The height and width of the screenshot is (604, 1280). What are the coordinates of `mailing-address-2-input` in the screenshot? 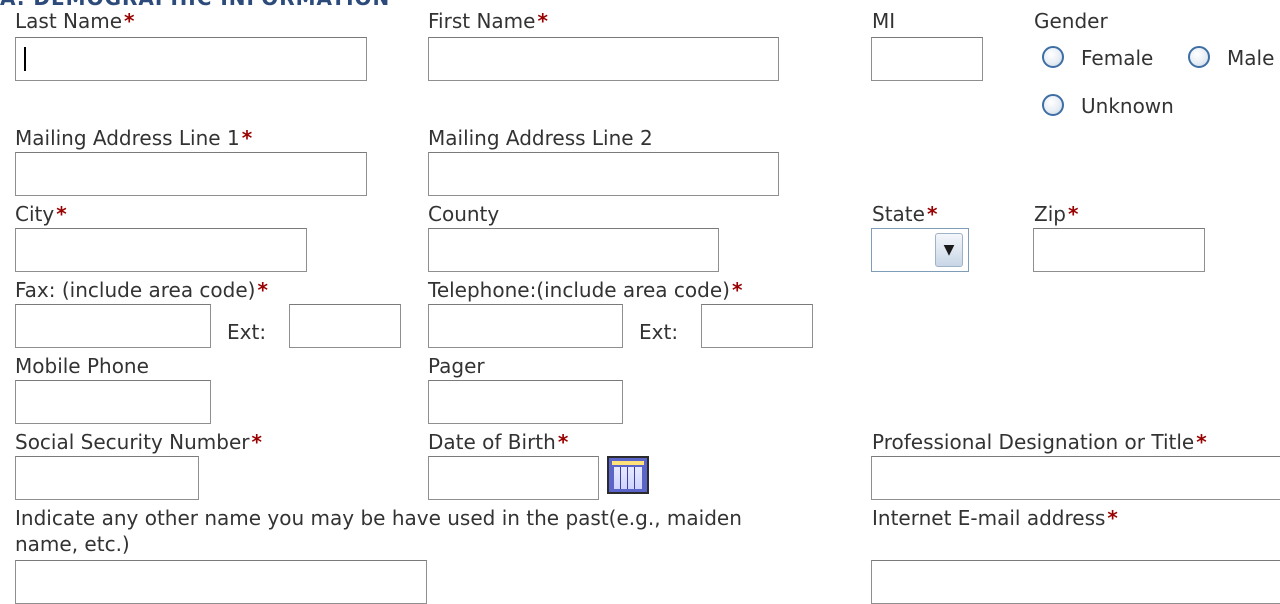 It's located at (603, 174).